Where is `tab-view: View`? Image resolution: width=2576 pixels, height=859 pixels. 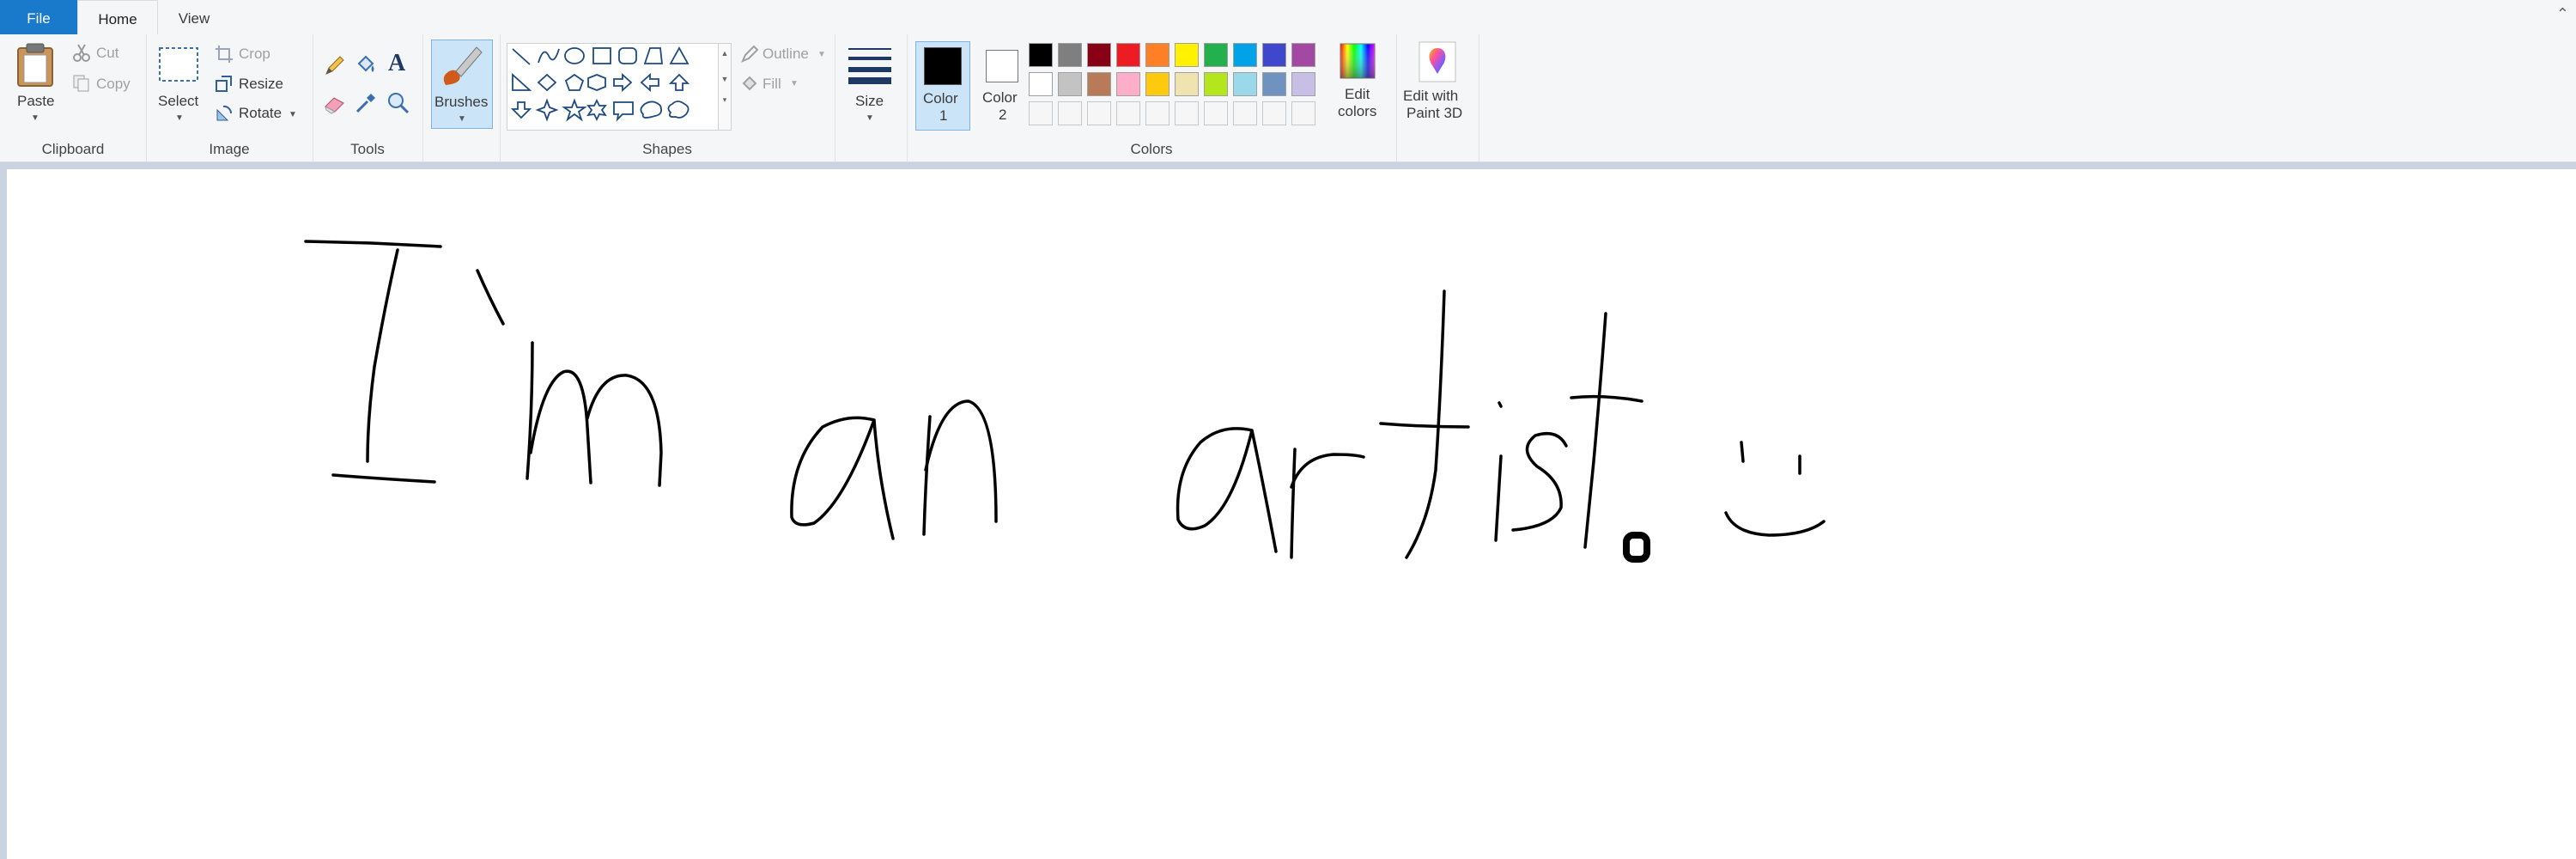 tab-view: View is located at coordinates (194, 17).